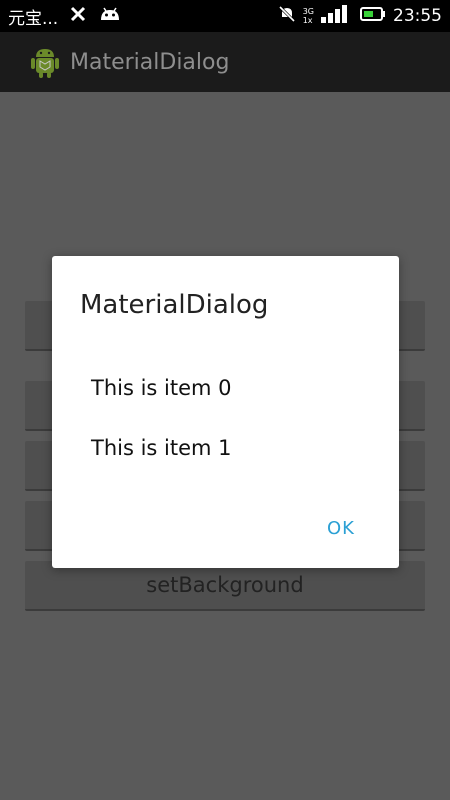 The image size is (450, 800). Describe the element at coordinates (307, 20) in the screenshot. I see `network-sub-label: 1x` at that location.